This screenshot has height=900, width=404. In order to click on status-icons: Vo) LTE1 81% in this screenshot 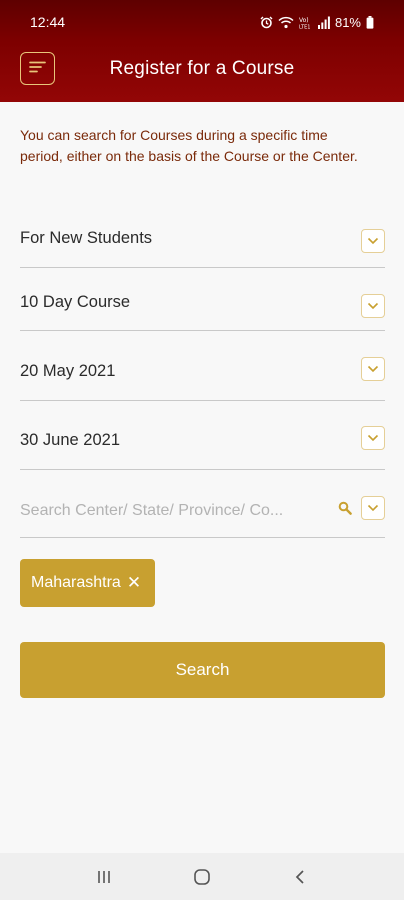, I will do `click(317, 22)`.